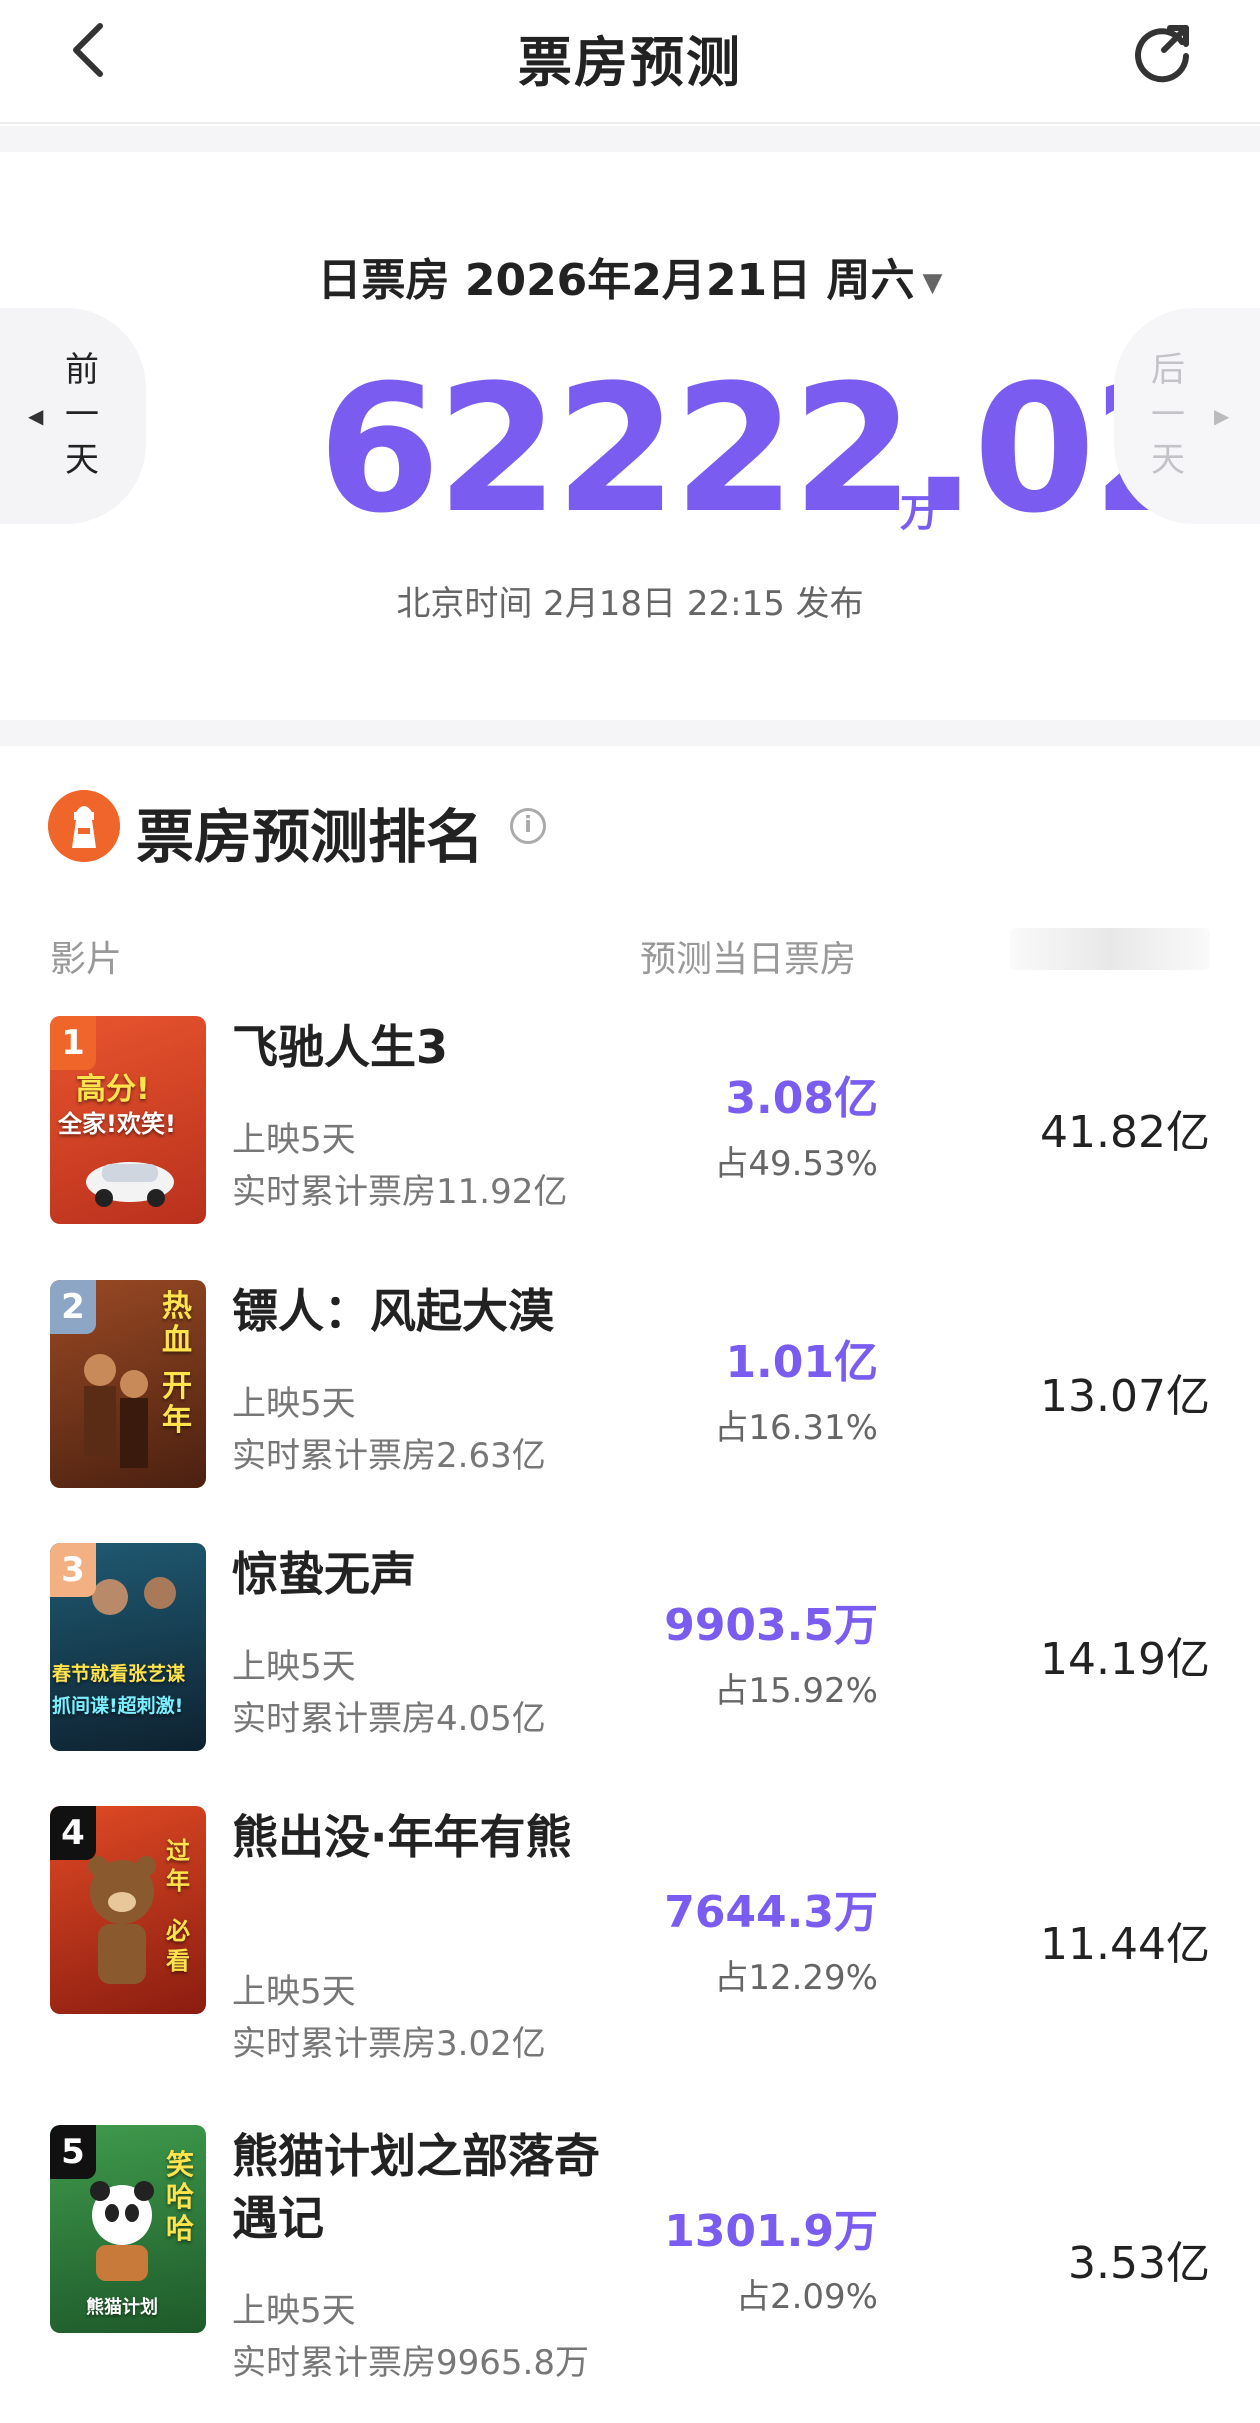 This screenshot has height=2423, width=1260. What do you see at coordinates (130, 1184) in the screenshot?
I see `car-illustration-icon` at bounding box center [130, 1184].